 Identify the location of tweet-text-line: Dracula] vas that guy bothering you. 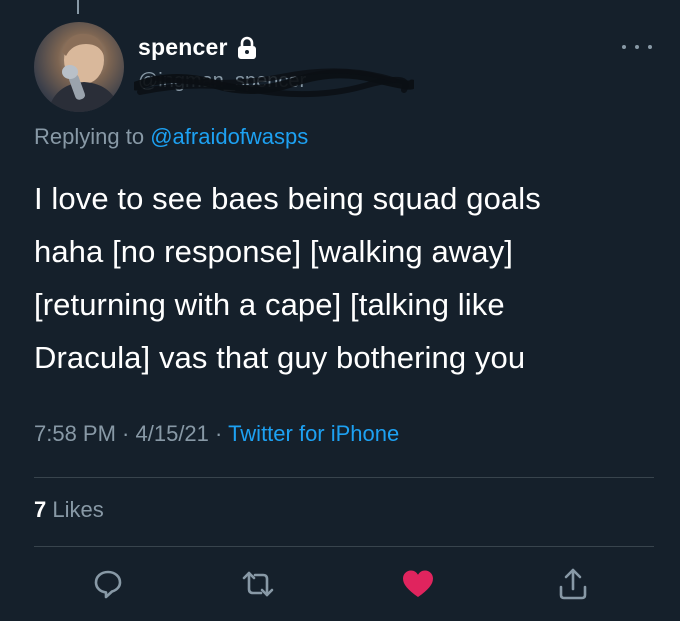
(280, 357).